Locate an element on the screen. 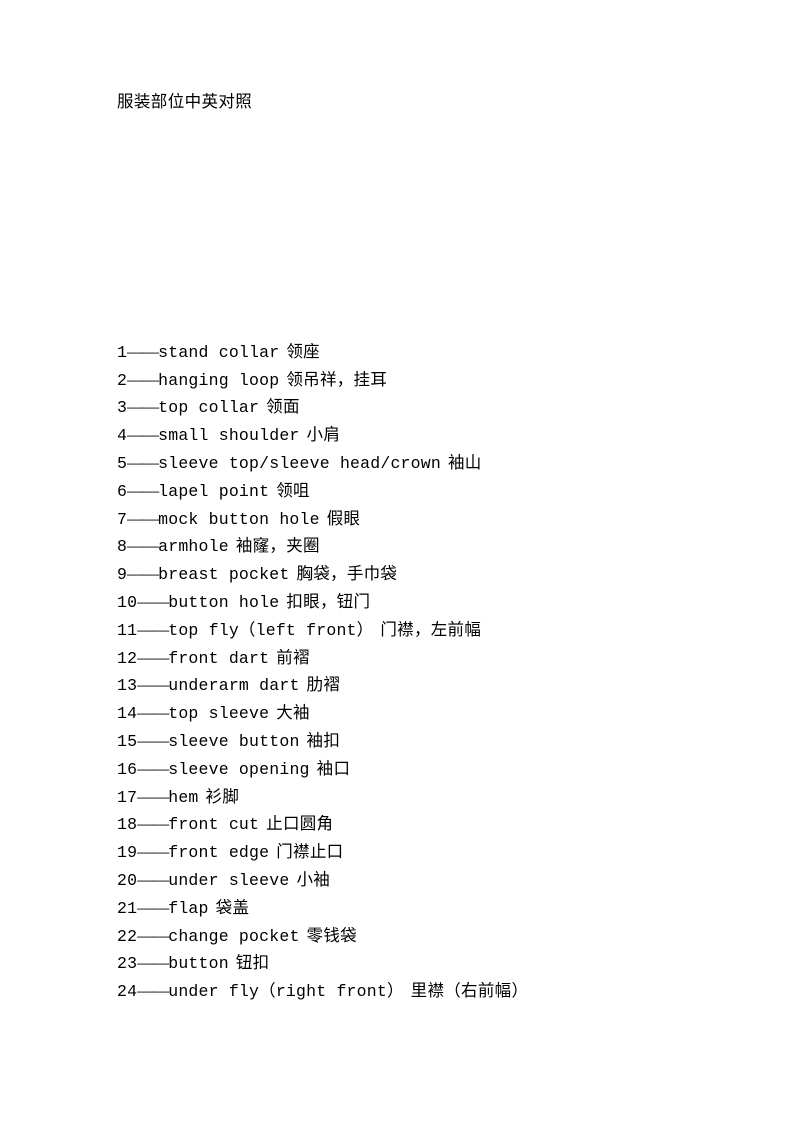  glossary-item-index: 13 is located at coordinates (127, 686).